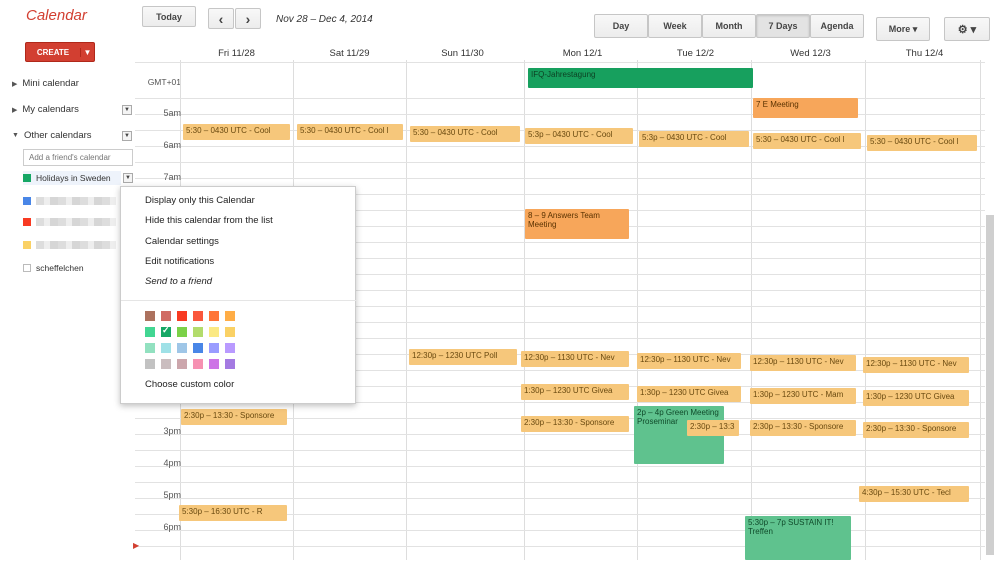 The width and height of the screenshot is (1000, 568). I want to click on color-swatch: ✓, so click(166, 331).